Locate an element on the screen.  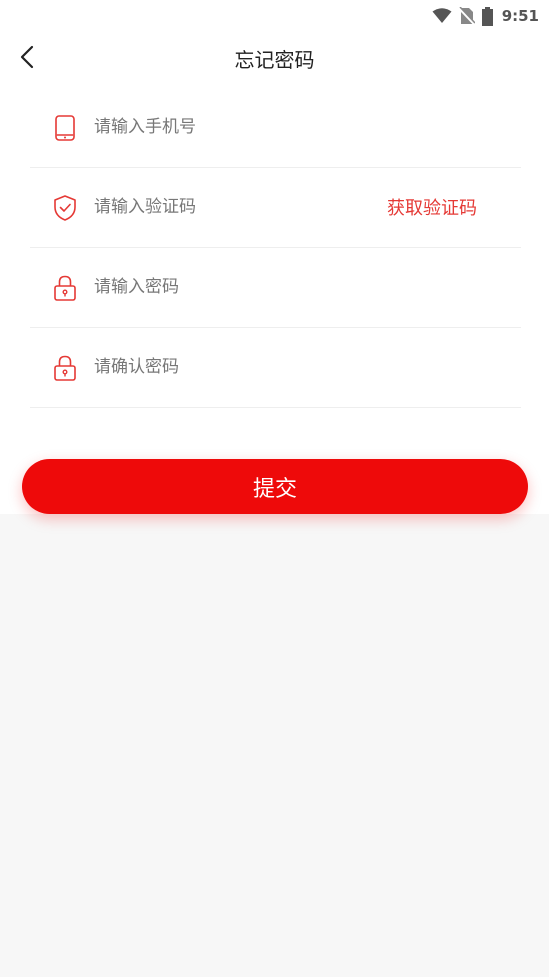
get-code-button: 获取验证码 is located at coordinates (432, 207).